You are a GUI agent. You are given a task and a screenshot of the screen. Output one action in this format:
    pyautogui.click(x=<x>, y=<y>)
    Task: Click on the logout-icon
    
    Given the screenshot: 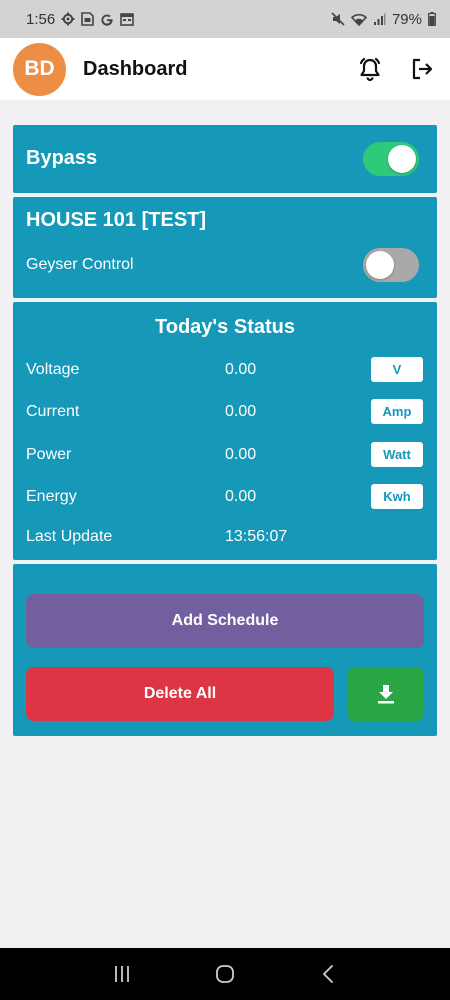 What is the action you would take?
    pyautogui.click(x=422, y=69)
    